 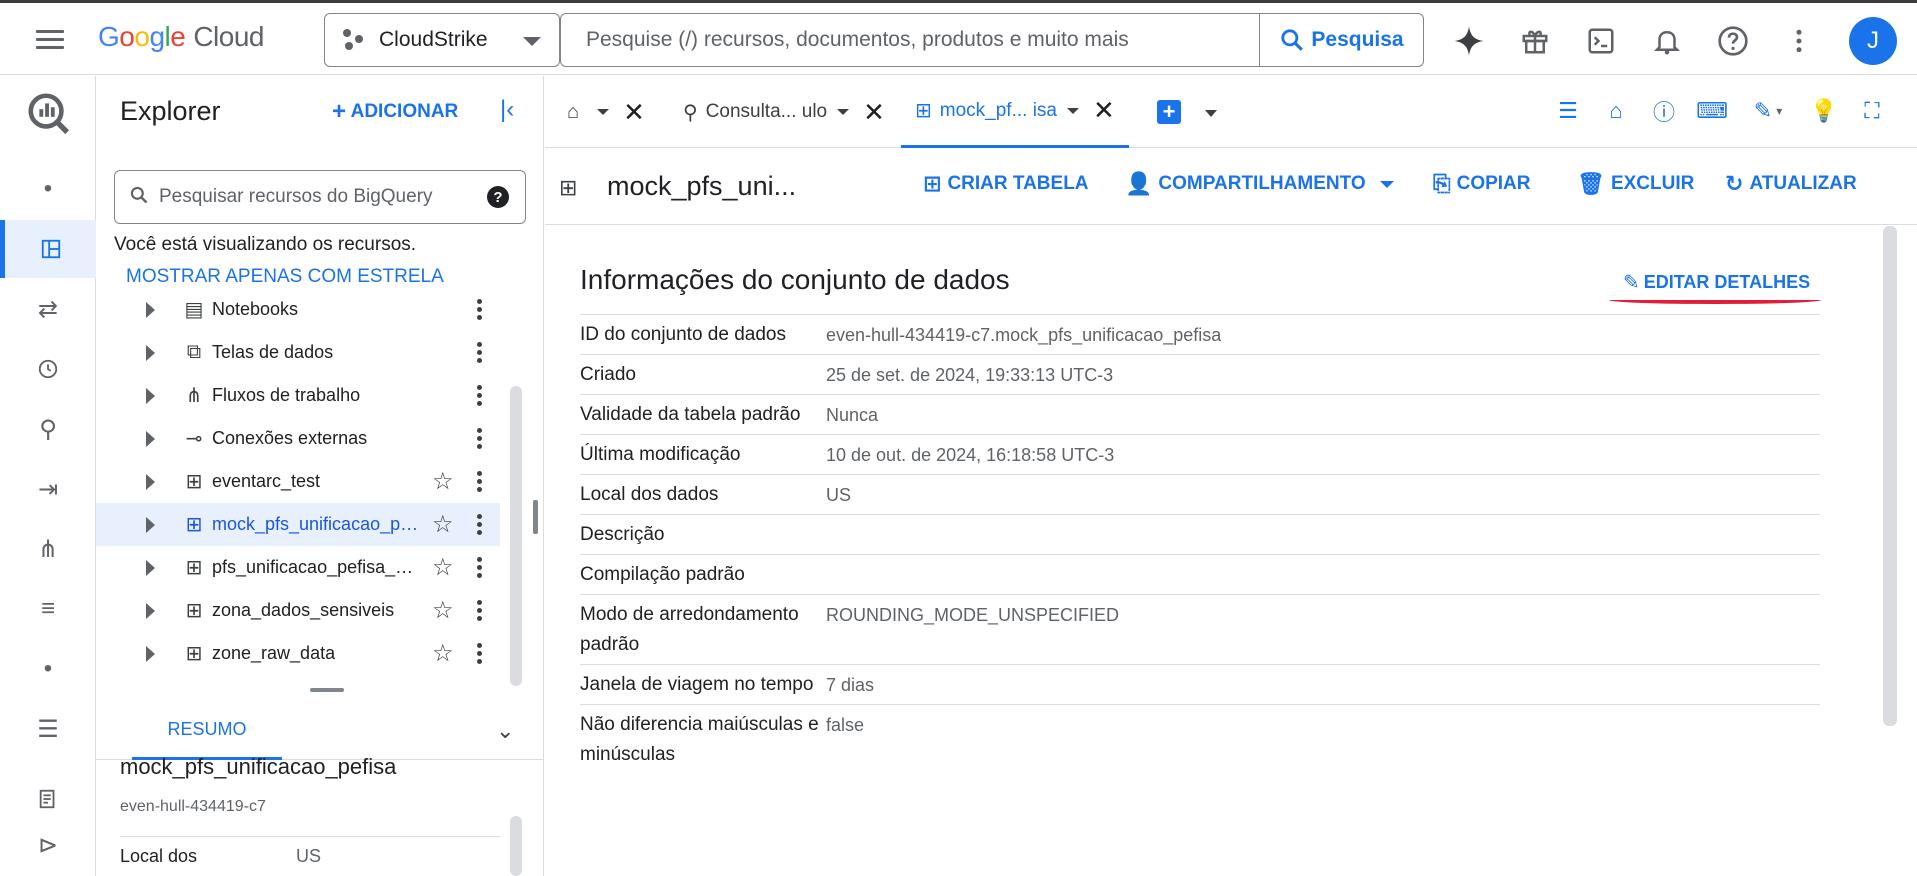 I want to click on new-tab-button: +, so click(x=1169, y=111).